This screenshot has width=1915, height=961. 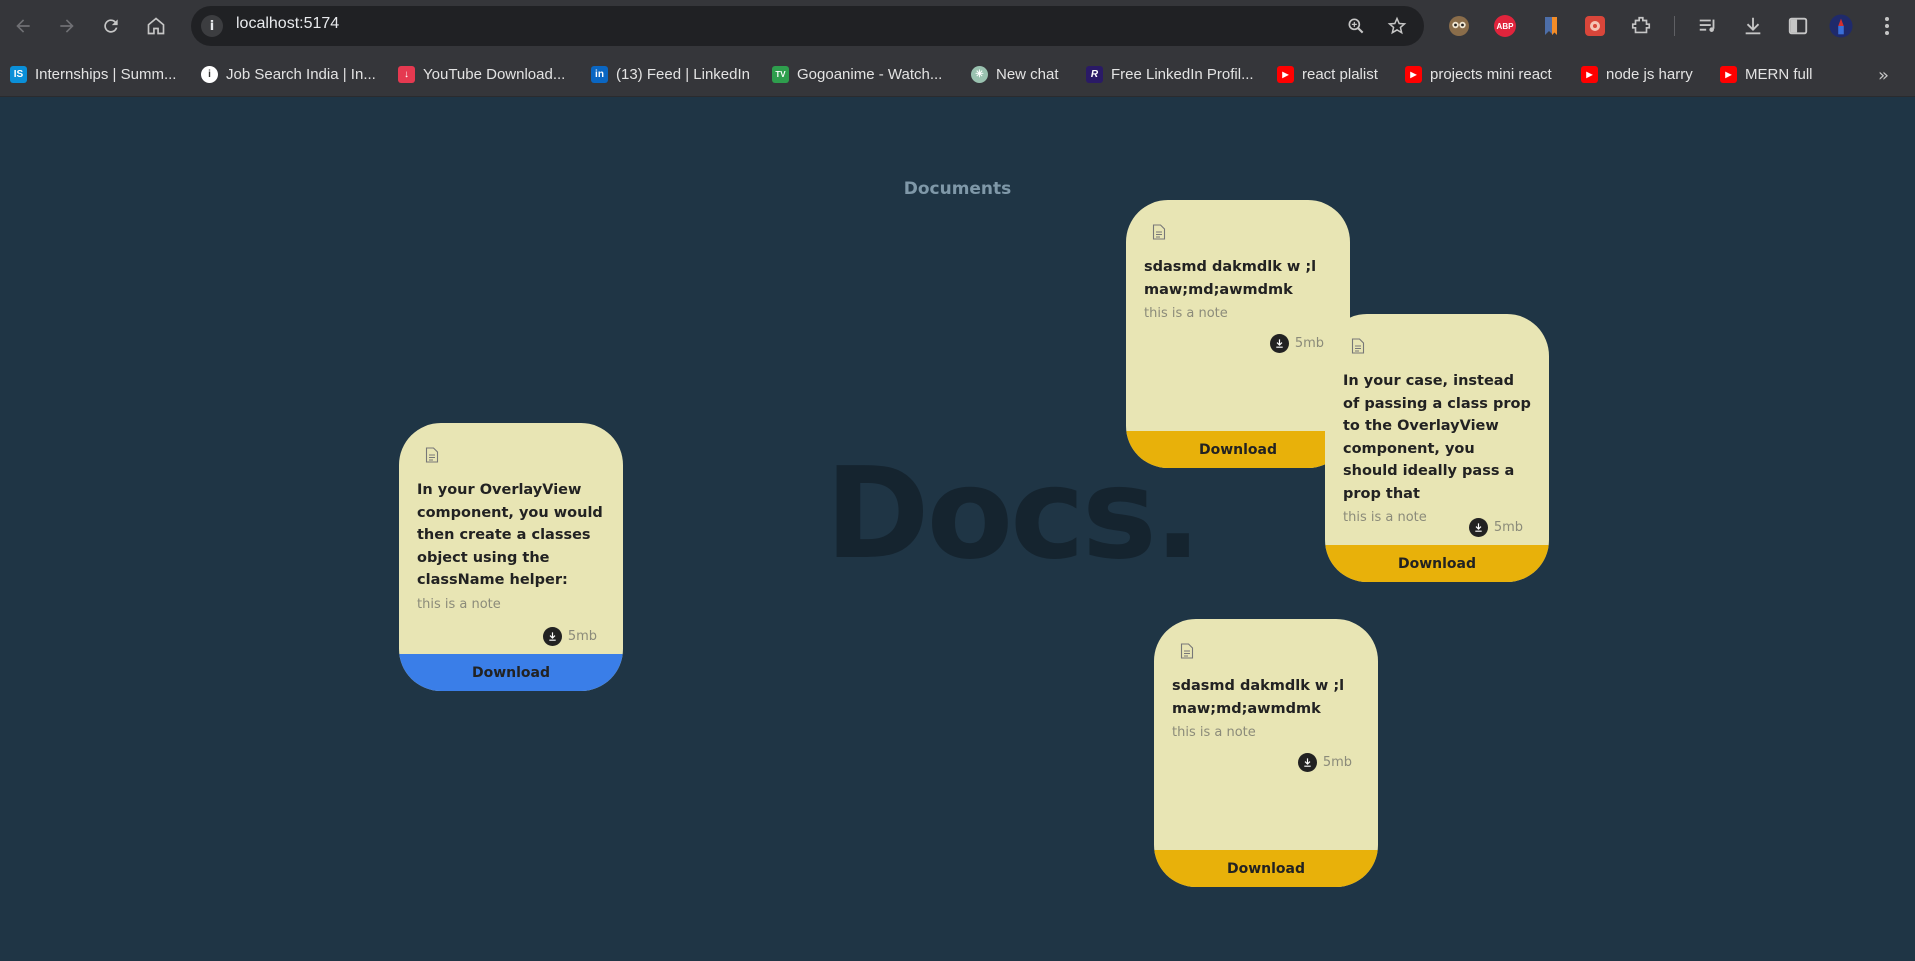 I want to click on linkedin-icon: in, so click(x=599, y=74).